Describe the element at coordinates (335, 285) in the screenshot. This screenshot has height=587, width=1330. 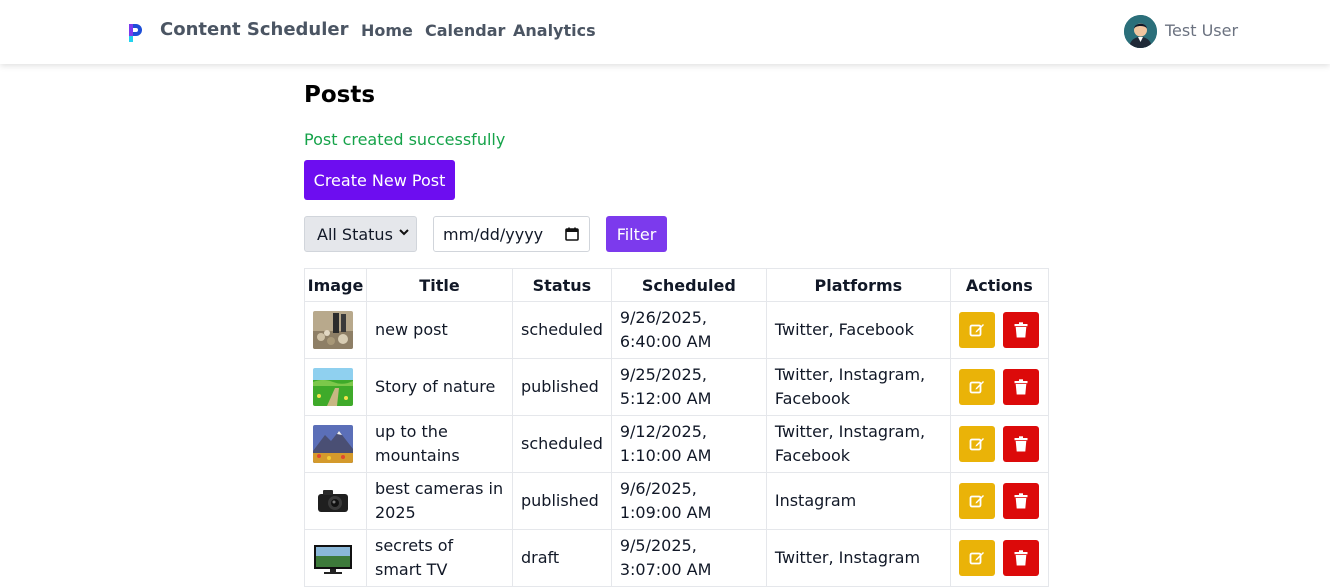
I see `column-header-image: Image` at that location.